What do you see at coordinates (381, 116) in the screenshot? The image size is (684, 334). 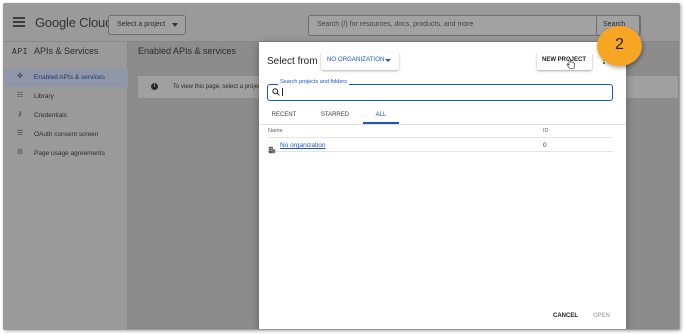 I see `tab-all: ALL` at bounding box center [381, 116].